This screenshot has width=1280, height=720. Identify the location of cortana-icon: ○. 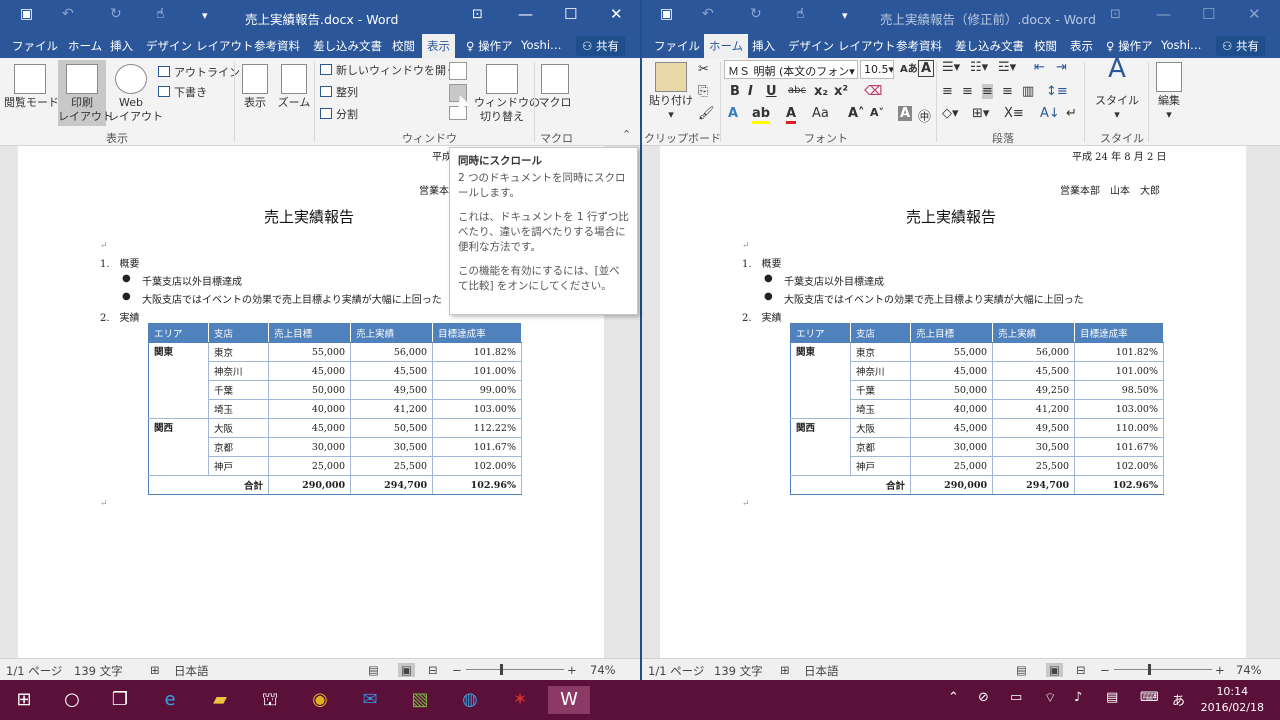
(72, 700).